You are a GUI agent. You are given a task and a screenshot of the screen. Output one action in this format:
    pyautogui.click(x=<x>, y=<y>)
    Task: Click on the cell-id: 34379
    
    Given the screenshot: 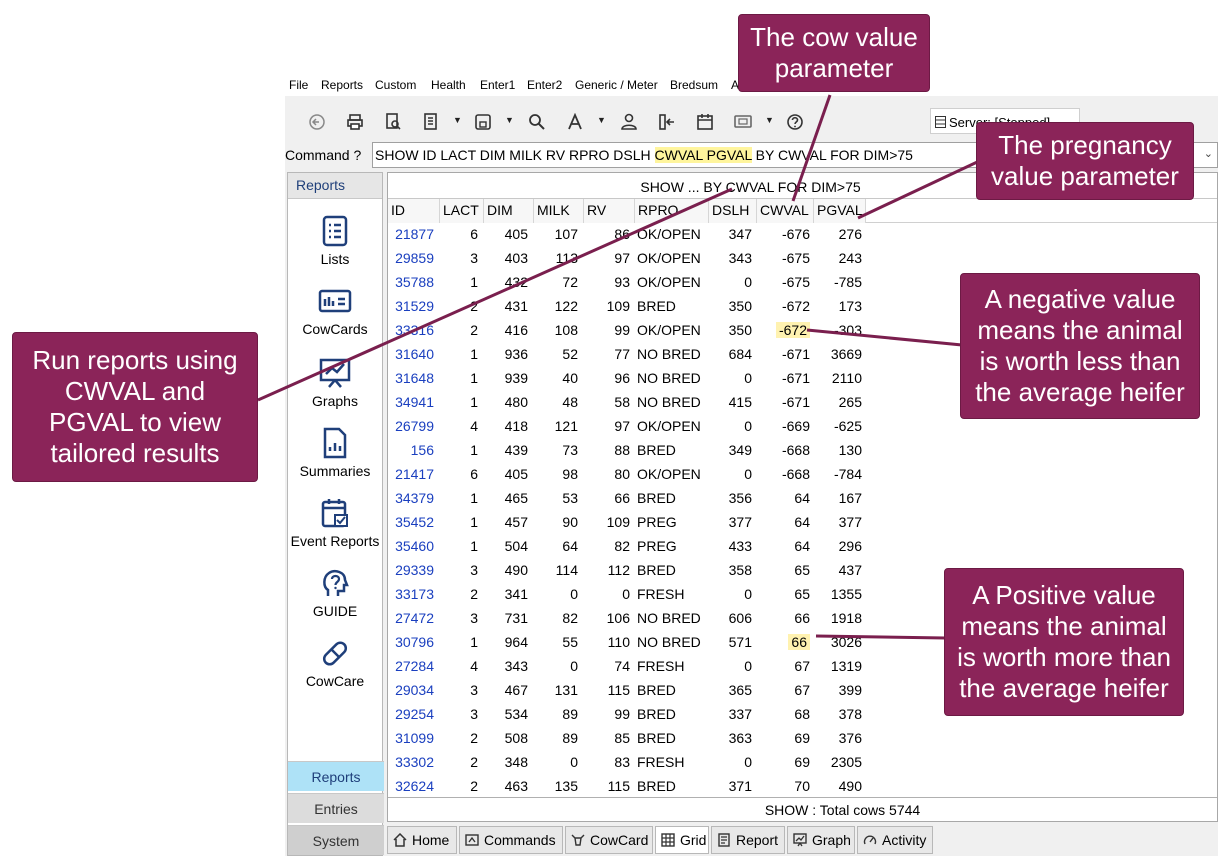 What is the action you would take?
    pyautogui.click(x=413, y=498)
    